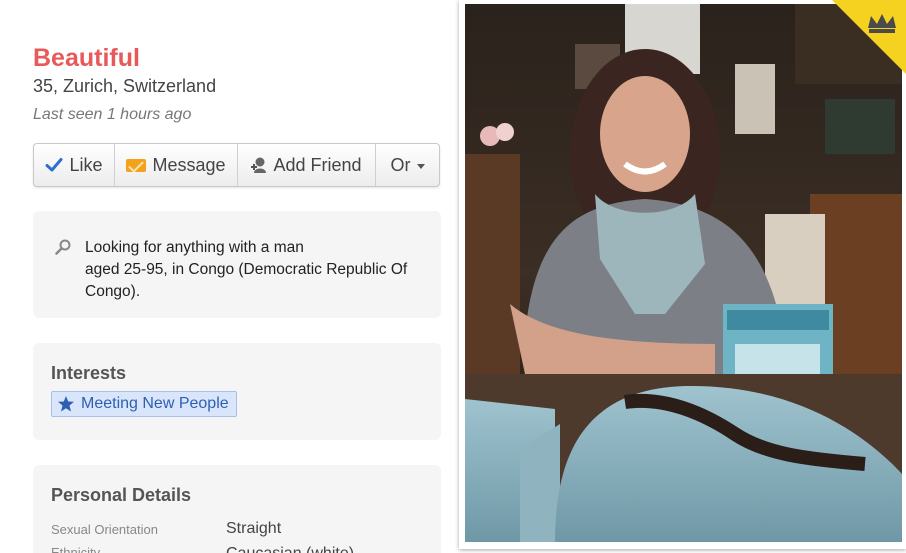 This screenshot has width=906, height=553. What do you see at coordinates (104, 529) in the screenshot?
I see `detail-label: Sexual Orientation` at bounding box center [104, 529].